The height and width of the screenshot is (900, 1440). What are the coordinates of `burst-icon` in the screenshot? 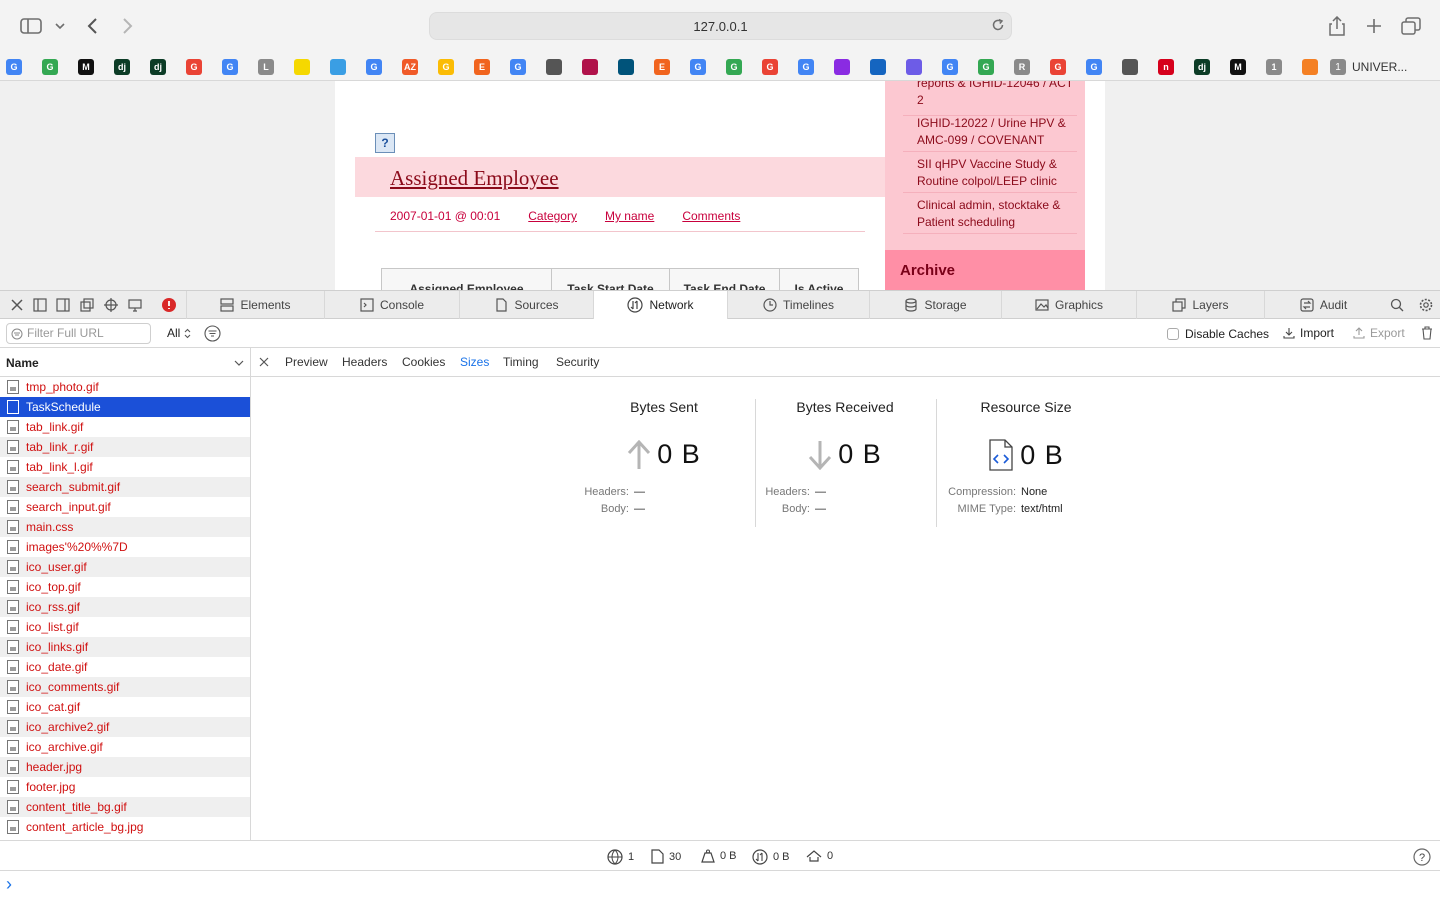 It's located at (590, 67).